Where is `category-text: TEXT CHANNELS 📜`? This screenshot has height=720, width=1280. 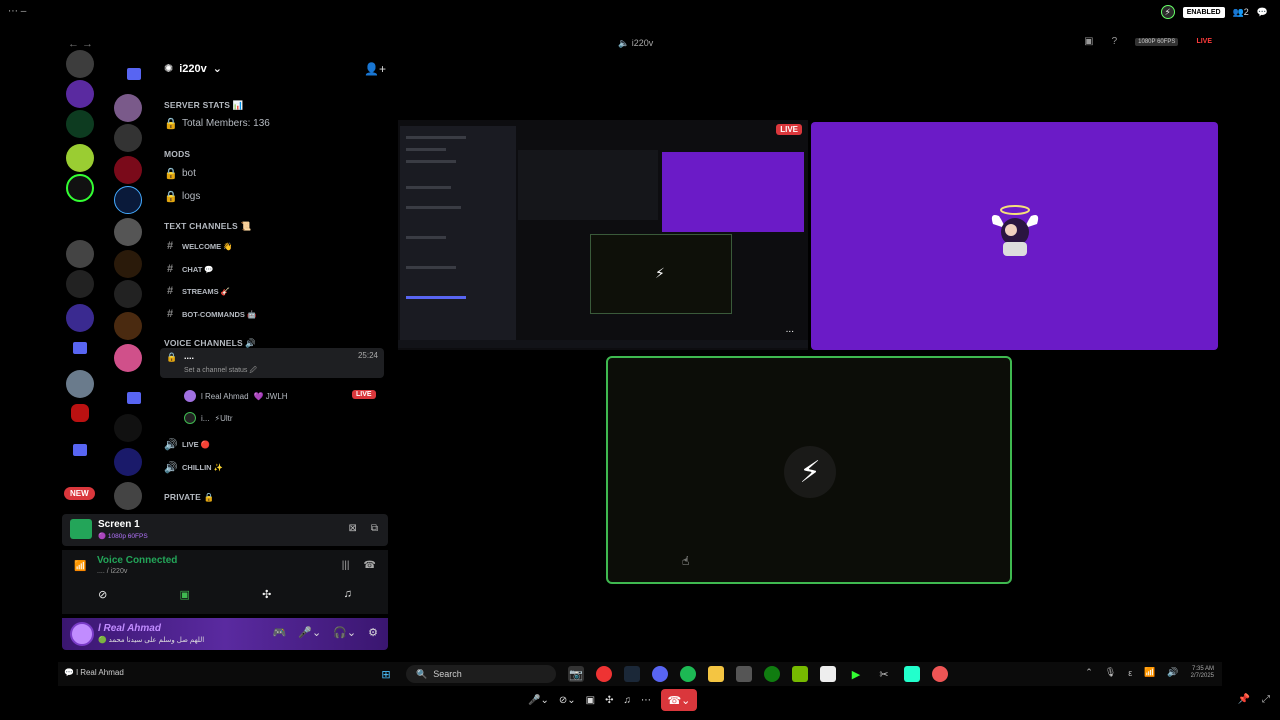
category-text: TEXT CHANNELS 📜 is located at coordinates (207, 226).